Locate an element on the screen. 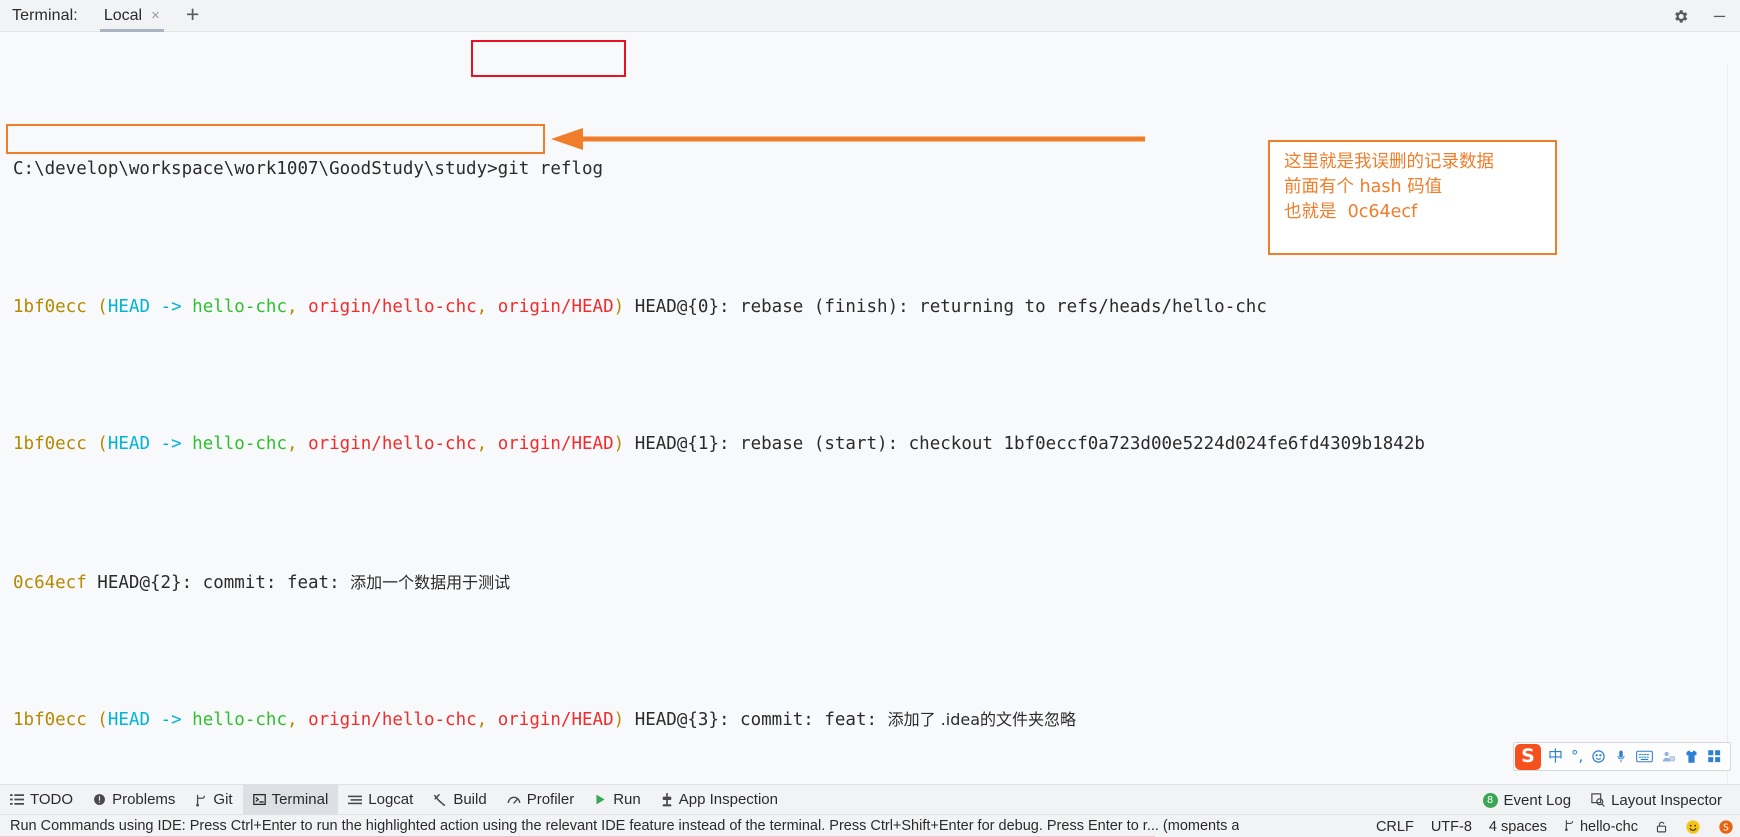 Image resolution: width=1740 pixels, height=837 pixels. annotation-line: 前面有个 hash 码值 is located at coordinates (1363, 187).